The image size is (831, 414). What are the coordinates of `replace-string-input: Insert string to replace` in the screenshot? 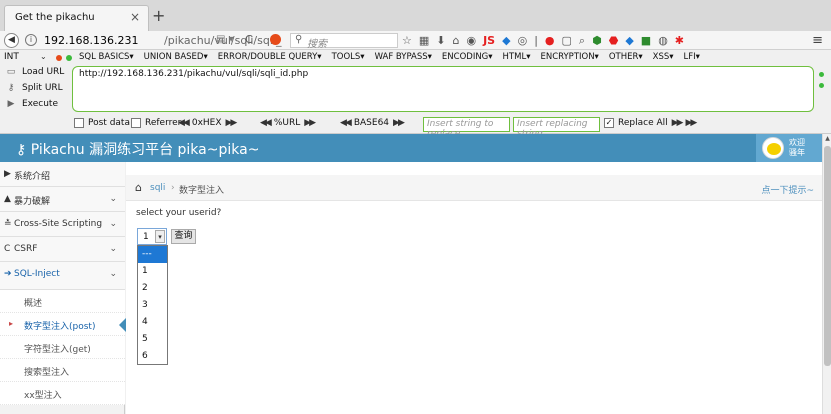 It's located at (466, 128).